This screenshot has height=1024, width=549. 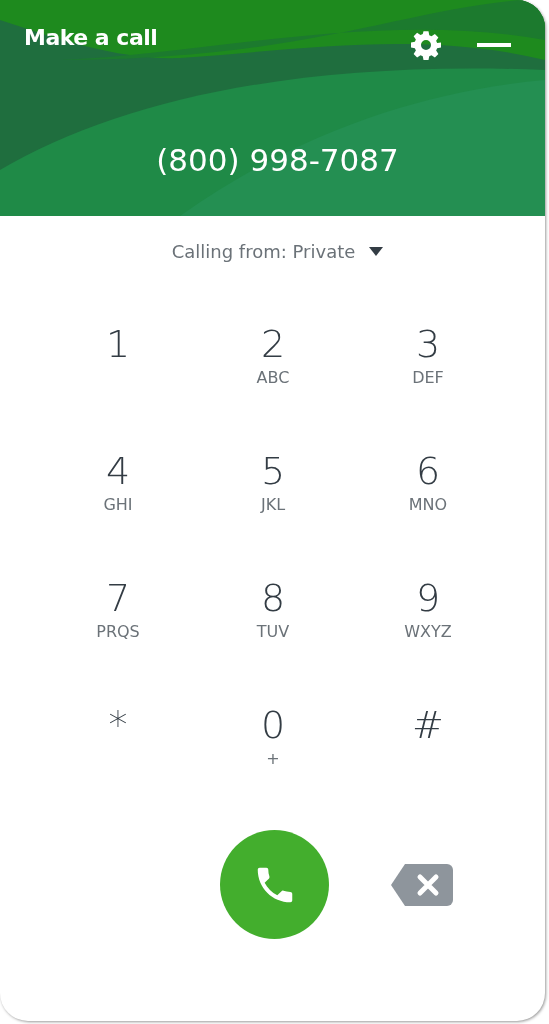 What do you see at coordinates (376, 251) in the screenshot?
I see `caret-icon` at bounding box center [376, 251].